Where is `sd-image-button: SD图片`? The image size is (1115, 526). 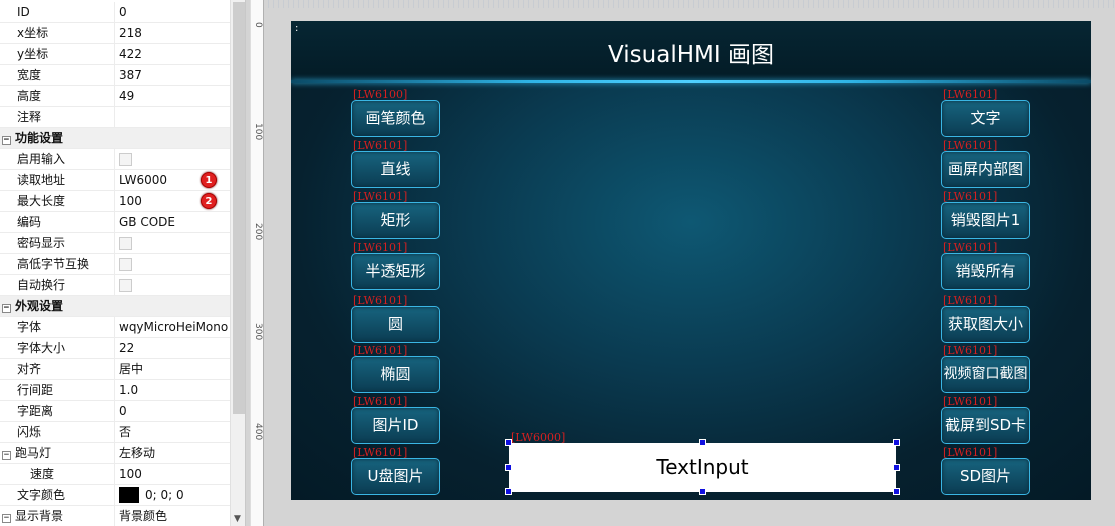 sd-image-button: SD图片 is located at coordinates (985, 476).